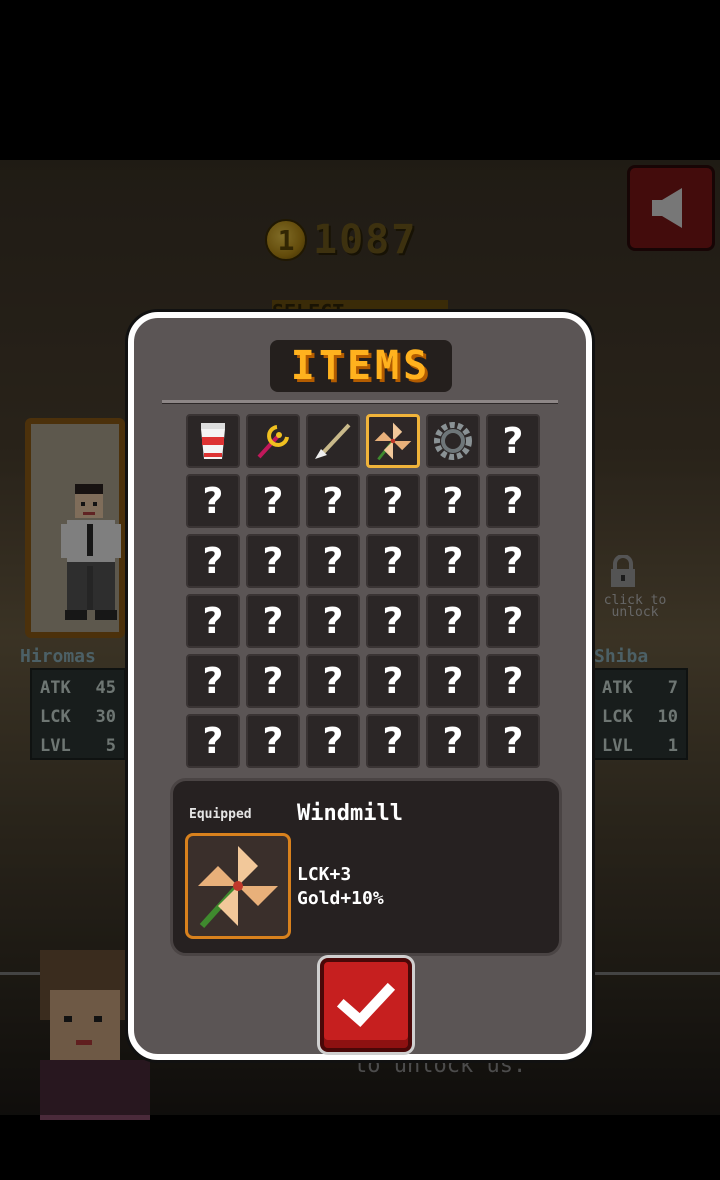 The image size is (720, 1180). I want to click on checkmark-icon, so click(366, 1004).